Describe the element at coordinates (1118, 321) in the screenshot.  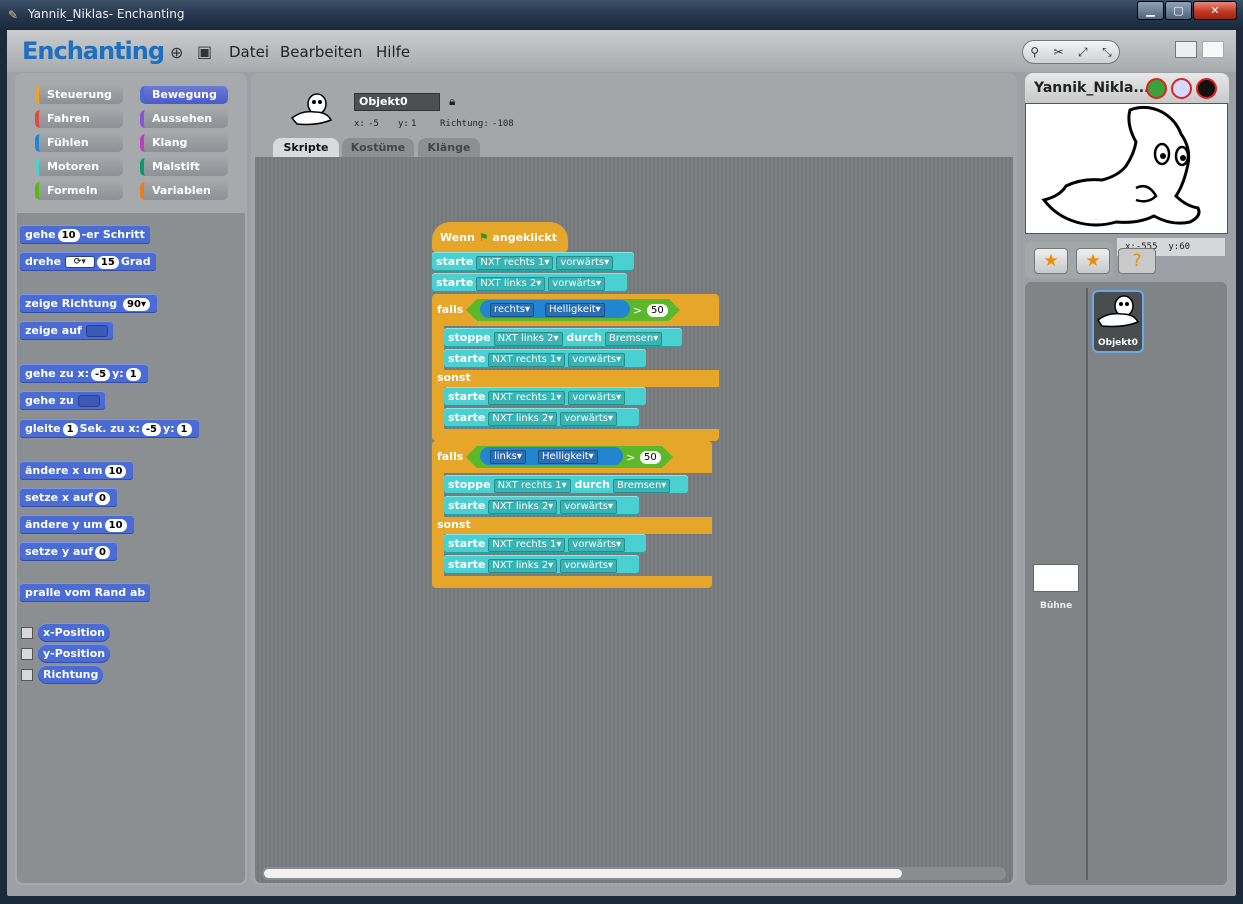
I see `sprite-tile-objekt0: Objekt0` at that location.